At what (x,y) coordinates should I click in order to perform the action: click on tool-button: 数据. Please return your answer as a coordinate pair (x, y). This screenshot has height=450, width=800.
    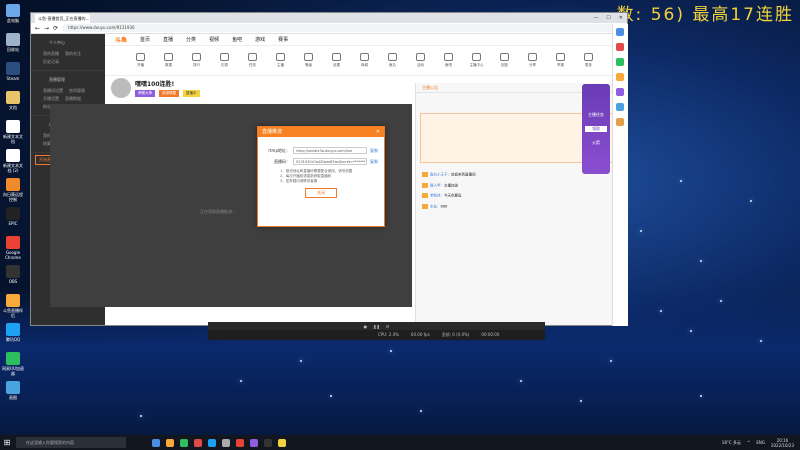
    Looking at the image, I should click on (168, 60).